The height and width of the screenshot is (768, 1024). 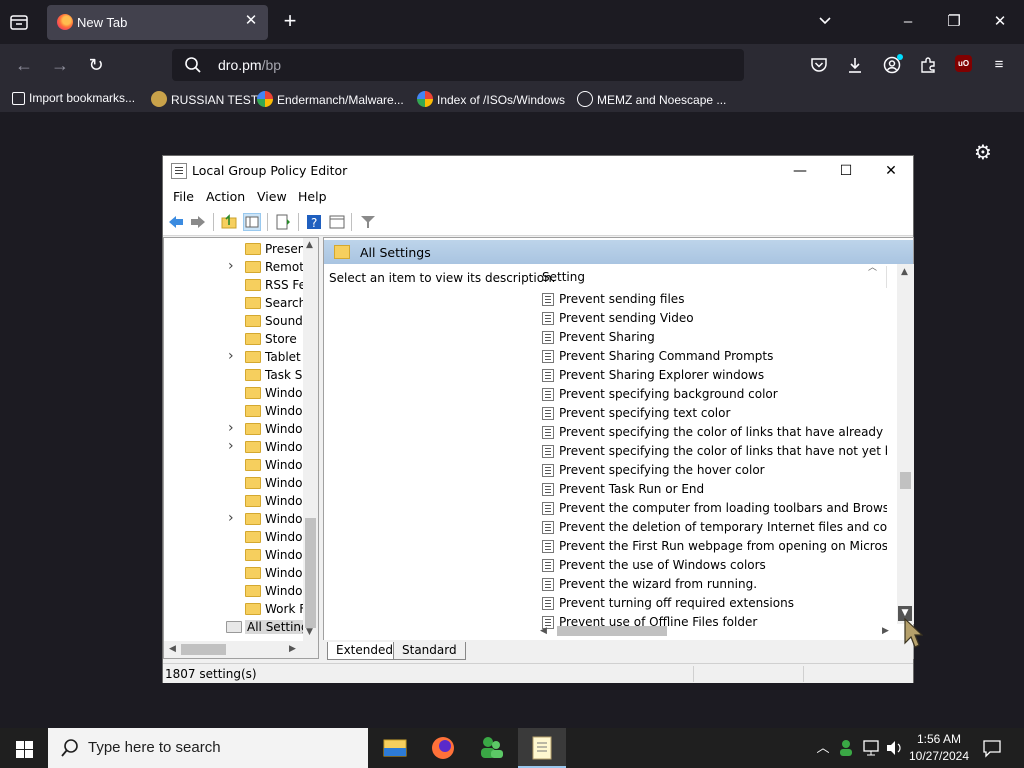 What do you see at coordinates (714, 413) in the screenshot?
I see `setting-row: Prevent specifying text color` at bounding box center [714, 413].